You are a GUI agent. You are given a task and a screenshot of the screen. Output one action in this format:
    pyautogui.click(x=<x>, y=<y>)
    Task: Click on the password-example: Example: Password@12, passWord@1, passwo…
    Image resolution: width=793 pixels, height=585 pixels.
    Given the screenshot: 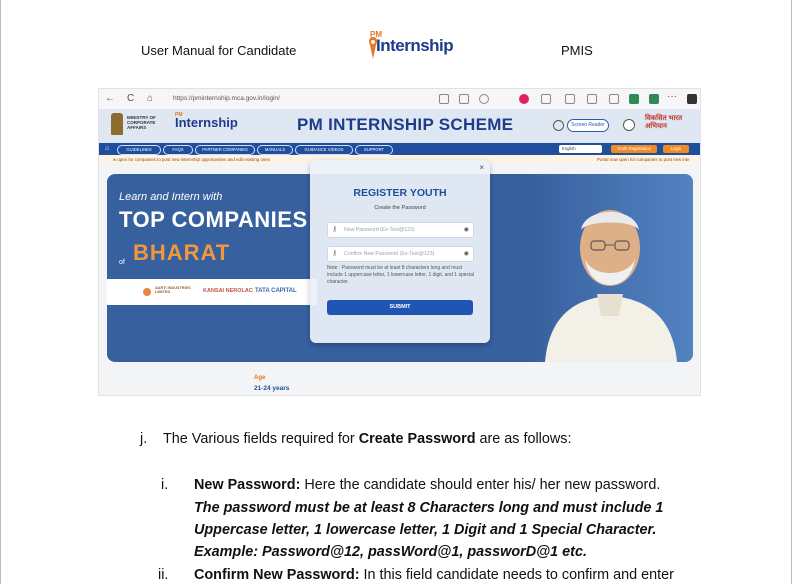 What is the action you would take?
    pyautogui.click(x=390, y=552)
    